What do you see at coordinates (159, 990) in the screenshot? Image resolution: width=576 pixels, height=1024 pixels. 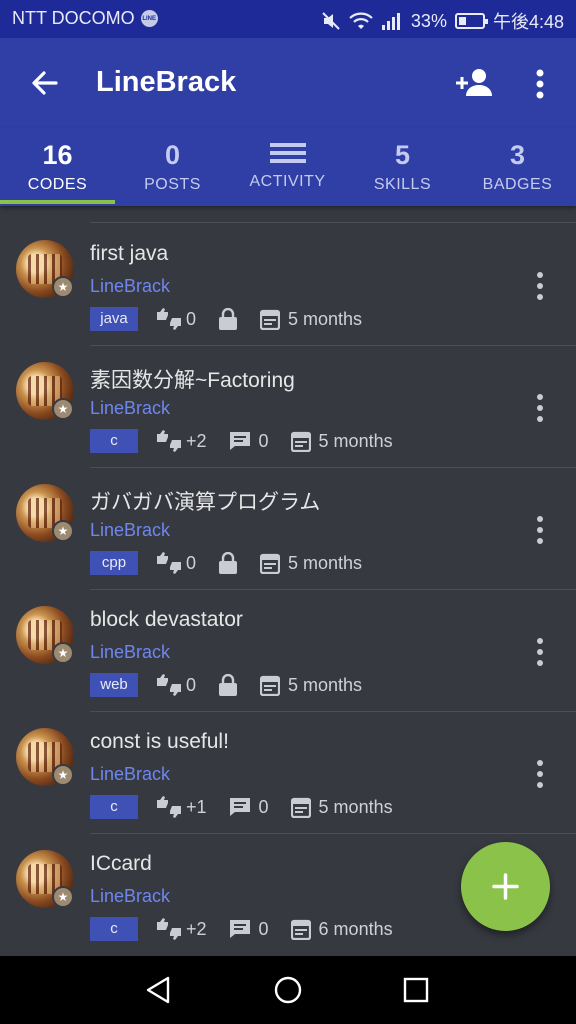 I see `triangle-back-icon` at bounding box center [159, 990].